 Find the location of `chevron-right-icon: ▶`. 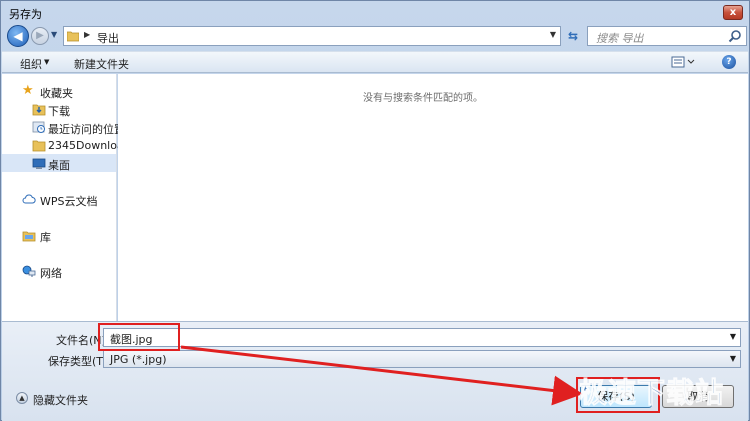

chevron-right-icon: ▶ is located at coordinates (87, 34).